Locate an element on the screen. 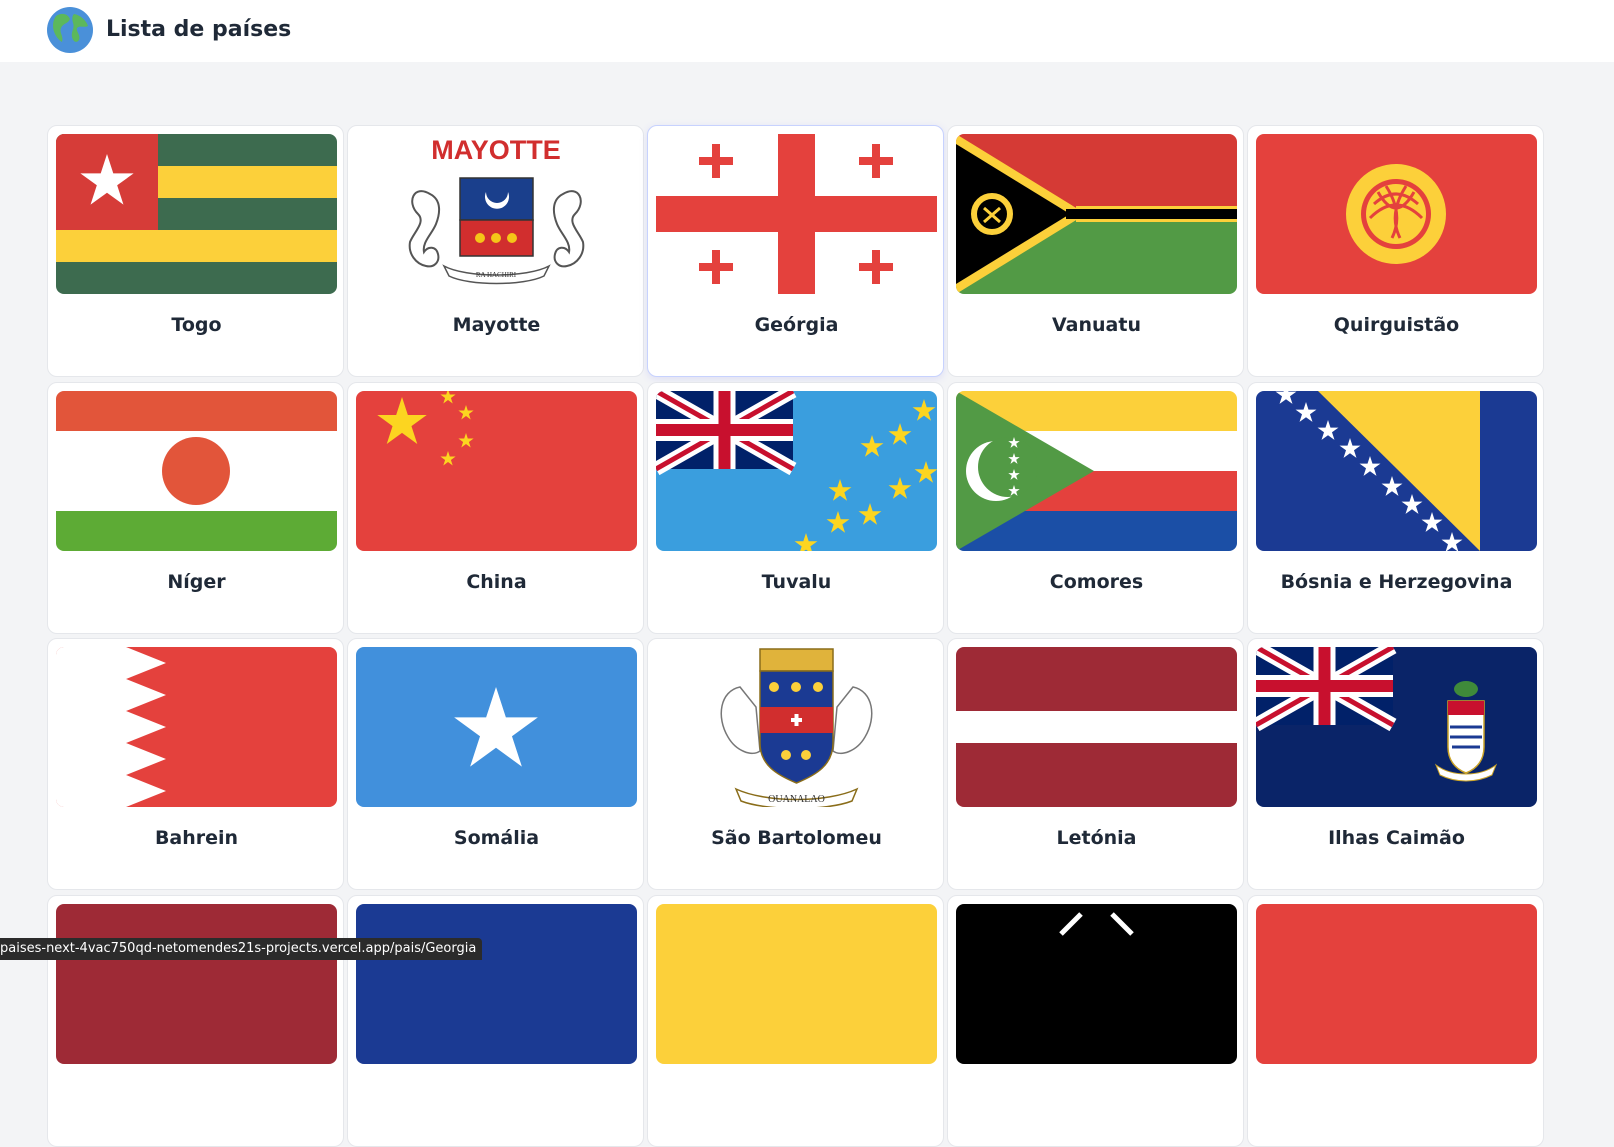  country-card-china: China is located at coordinates (495, 508).